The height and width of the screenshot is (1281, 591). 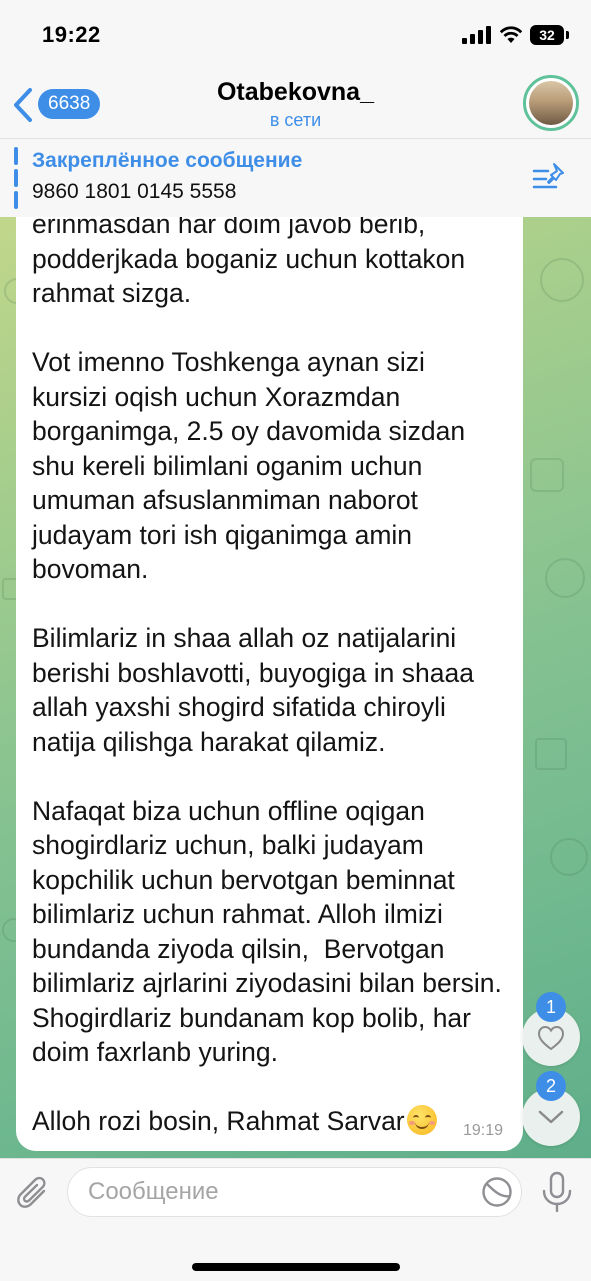 What do you see at coordinates (547, 35) in the screenshot?
I see `battery-indicator: 32` at bounding box center [547, 35].